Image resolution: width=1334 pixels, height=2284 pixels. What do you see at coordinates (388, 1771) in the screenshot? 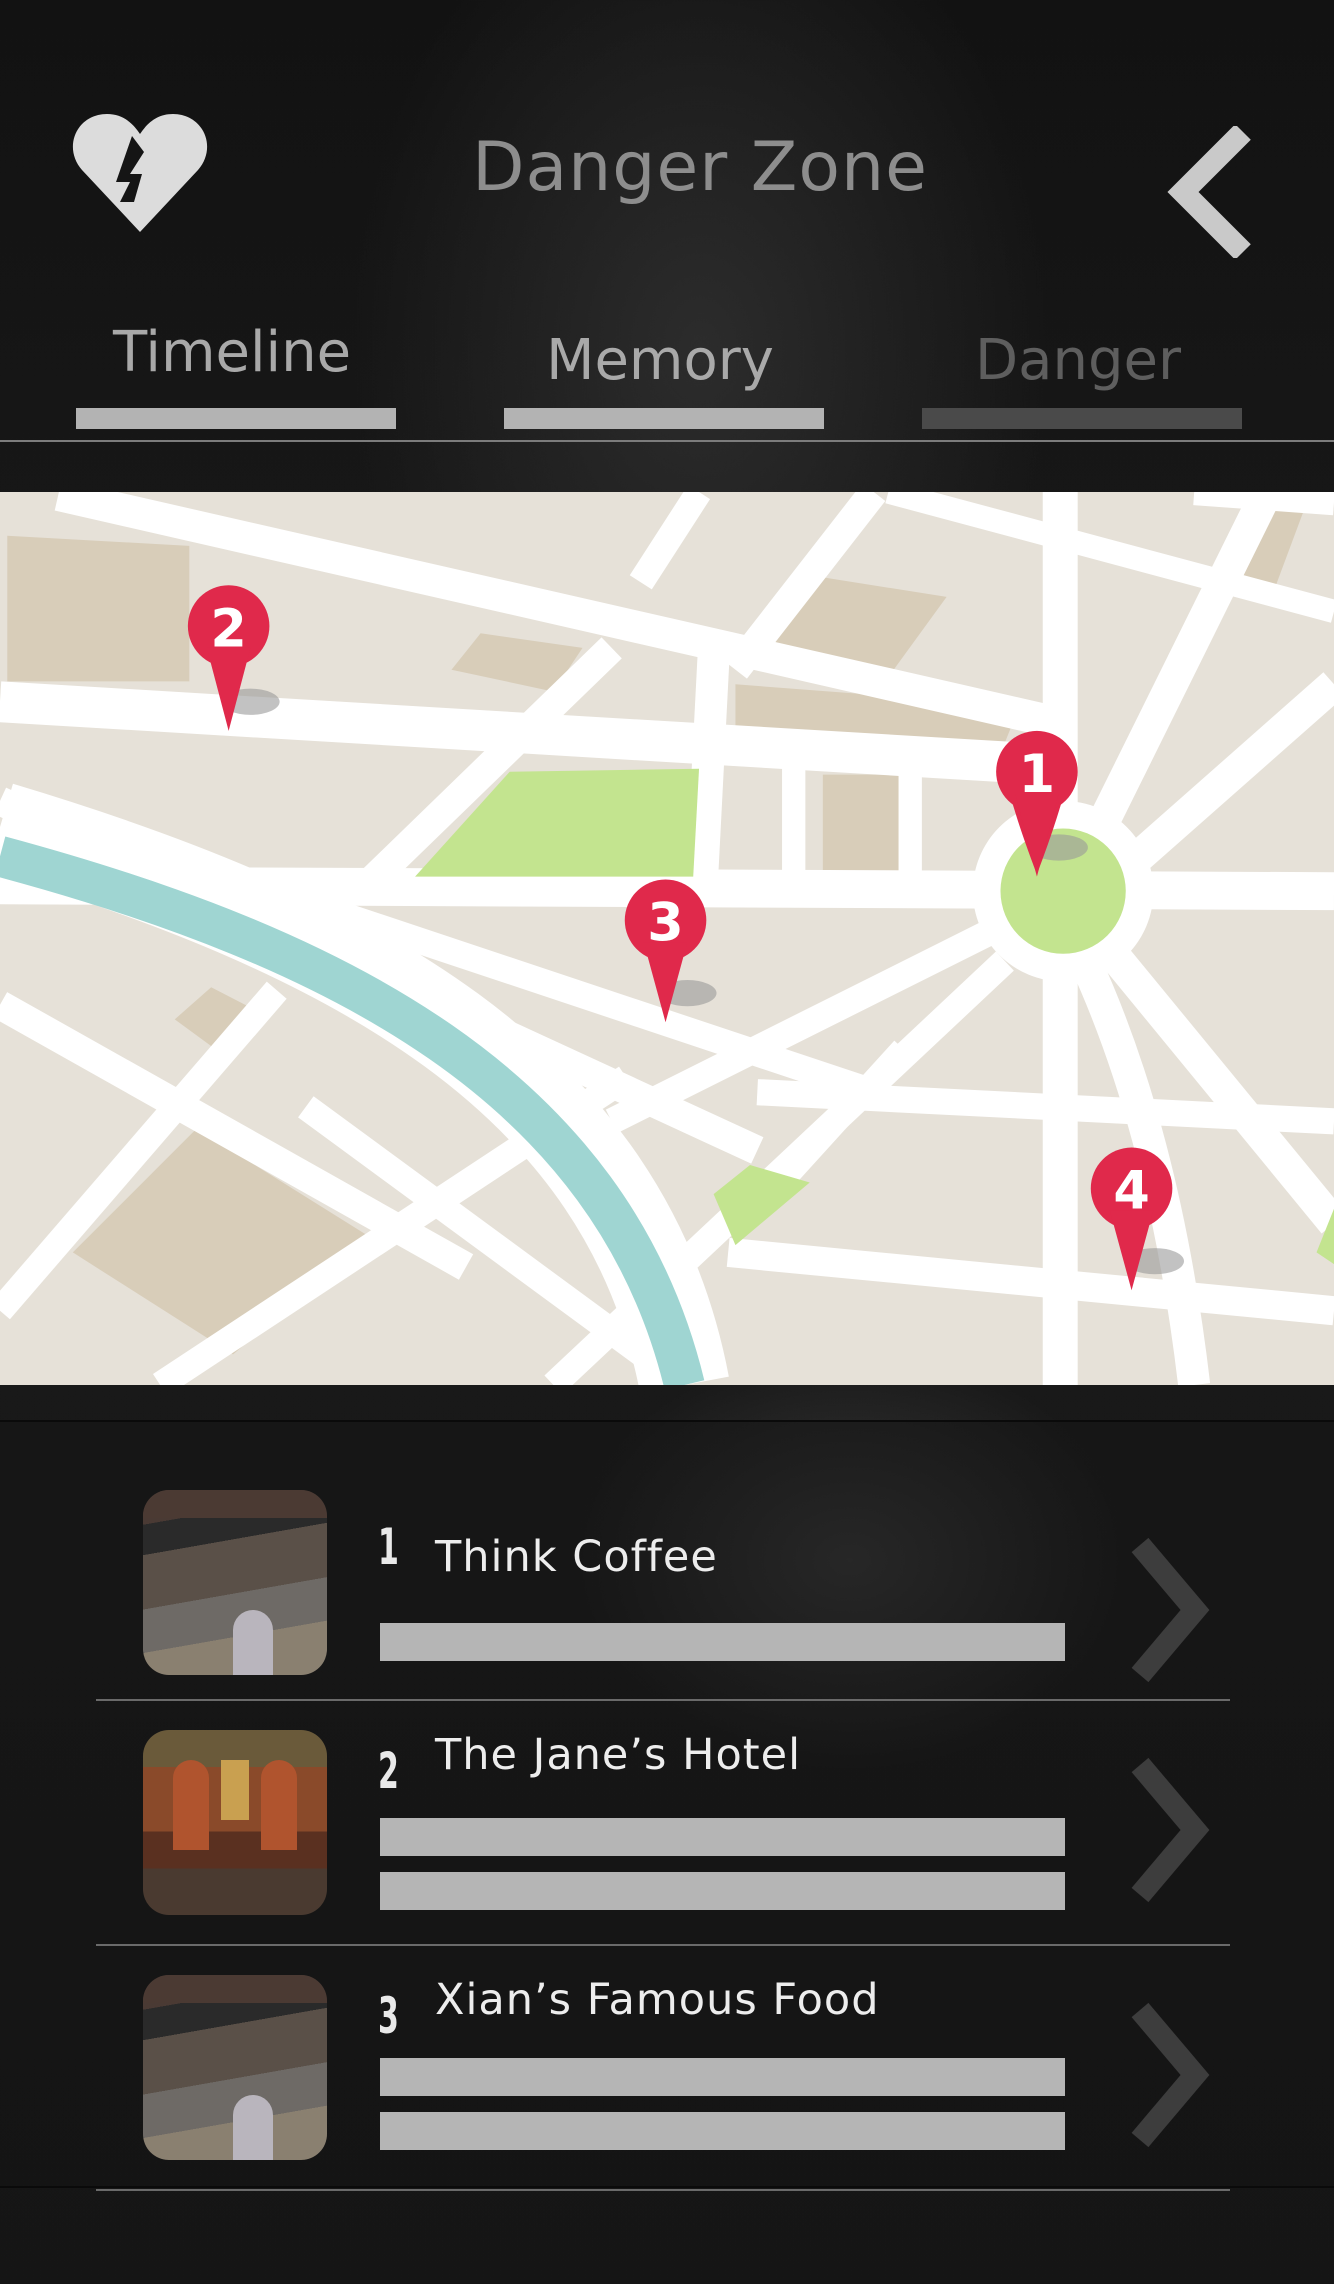
I see `place-number: 2` at bounding box center [388, 1771].